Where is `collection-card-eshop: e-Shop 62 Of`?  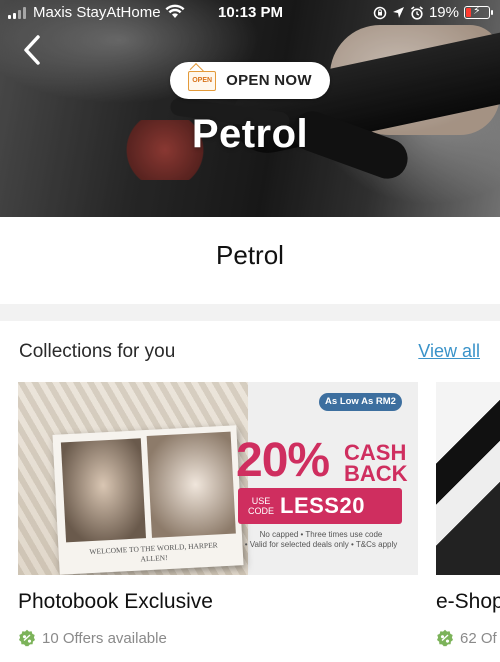 collection-card-eshop: e-Shop 62 Of is located at coordinates (468, 514).